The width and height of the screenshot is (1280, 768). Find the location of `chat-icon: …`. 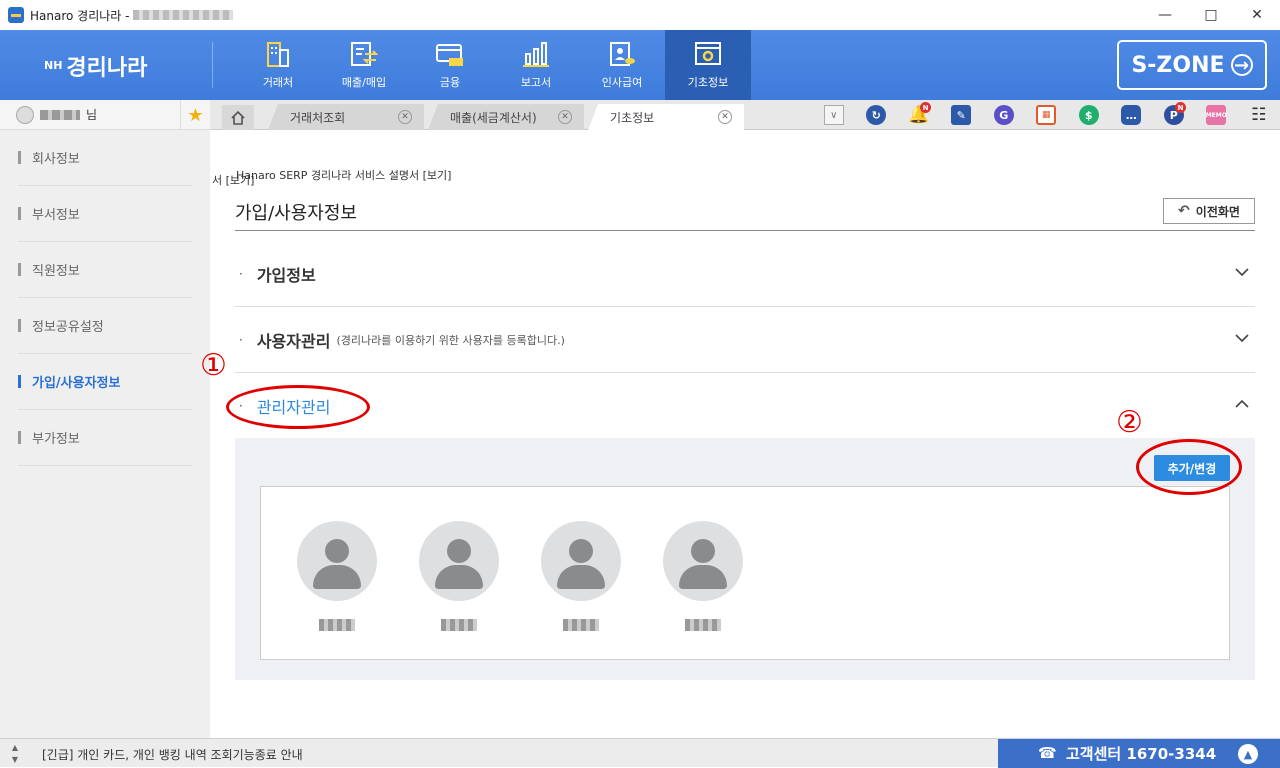

chat-icon: … is located at coordinates (1131, 115).